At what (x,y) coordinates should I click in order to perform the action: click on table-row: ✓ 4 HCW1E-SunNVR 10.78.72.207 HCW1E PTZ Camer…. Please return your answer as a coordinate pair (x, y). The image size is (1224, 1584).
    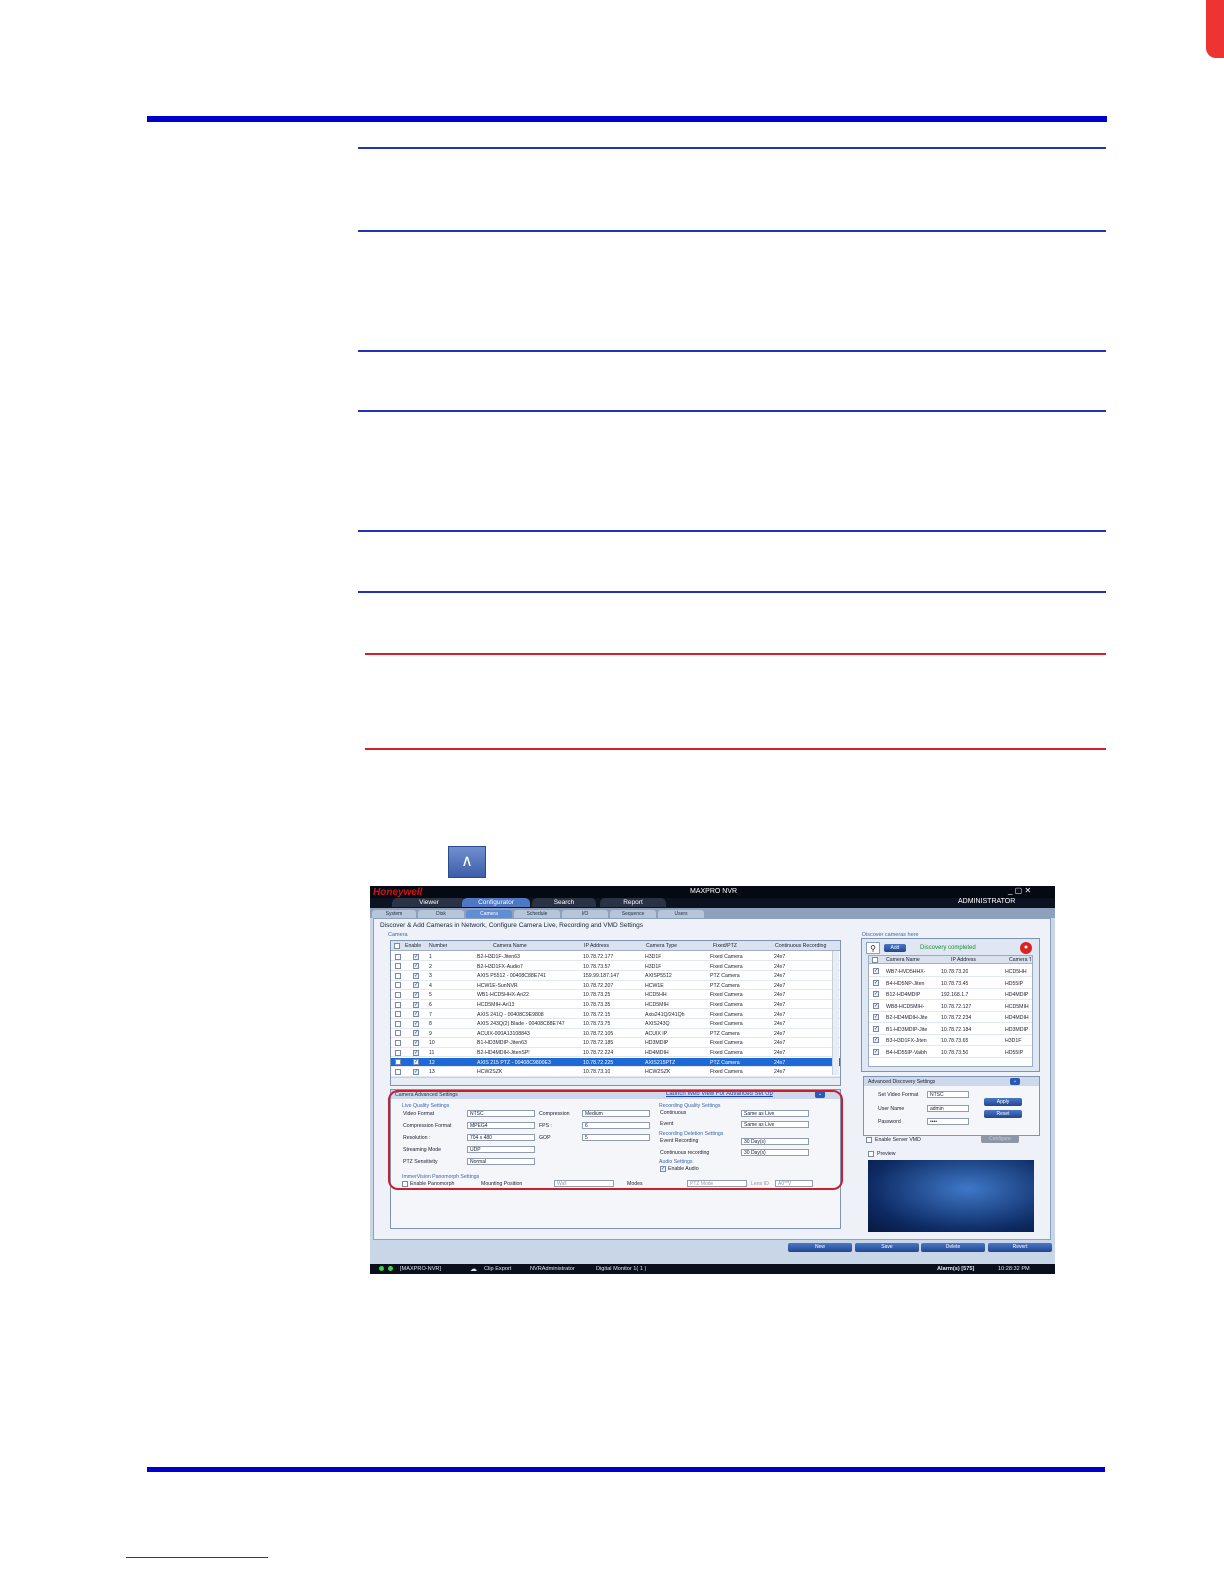
    Looking at the image, I should click on (615, 986).